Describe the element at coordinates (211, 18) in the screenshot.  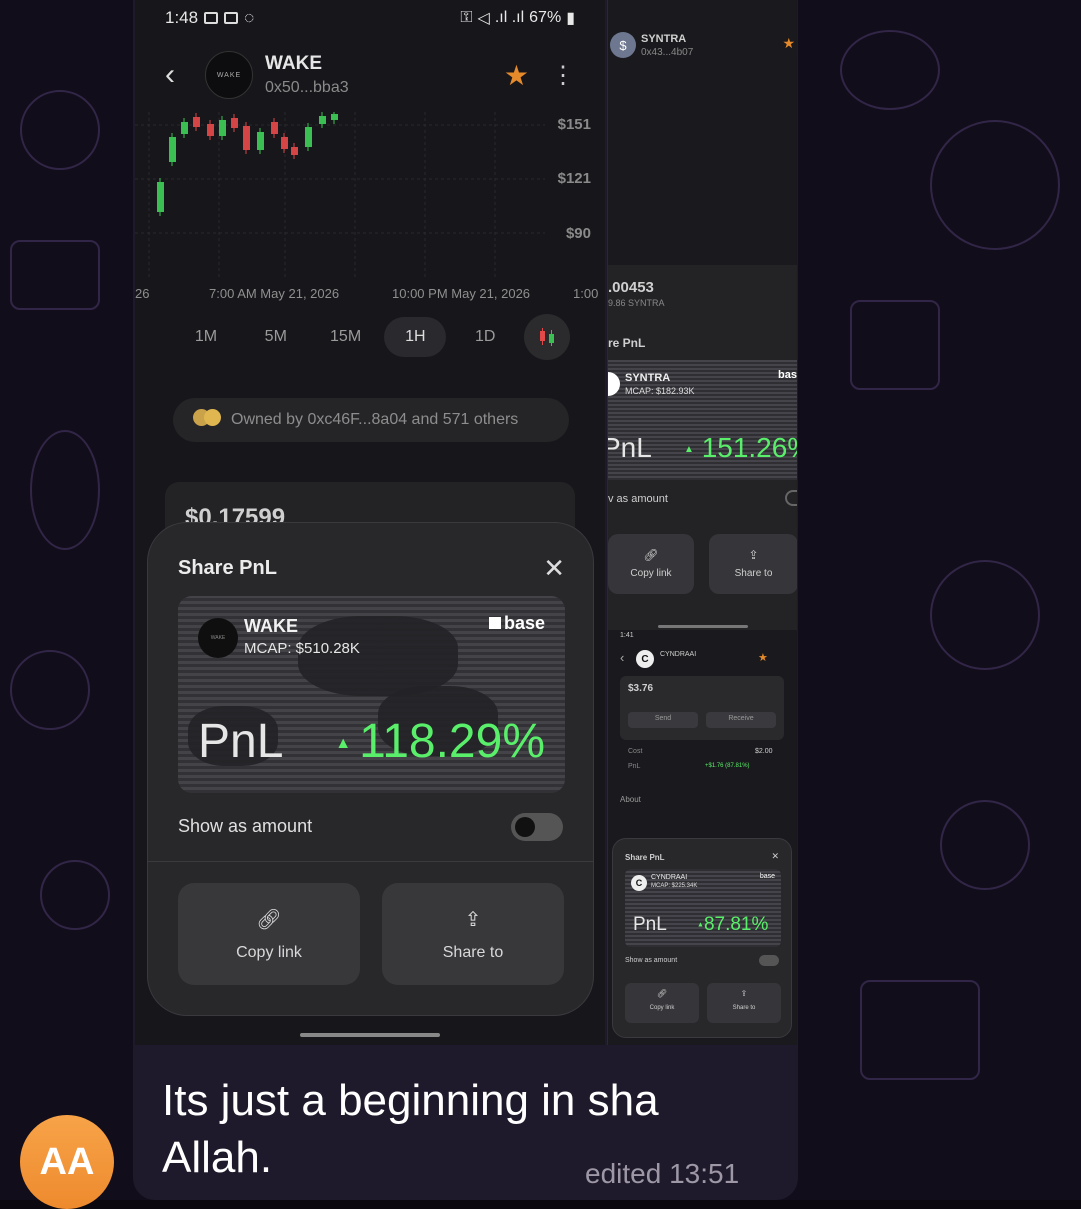
I see `gallery-icon` at that location.